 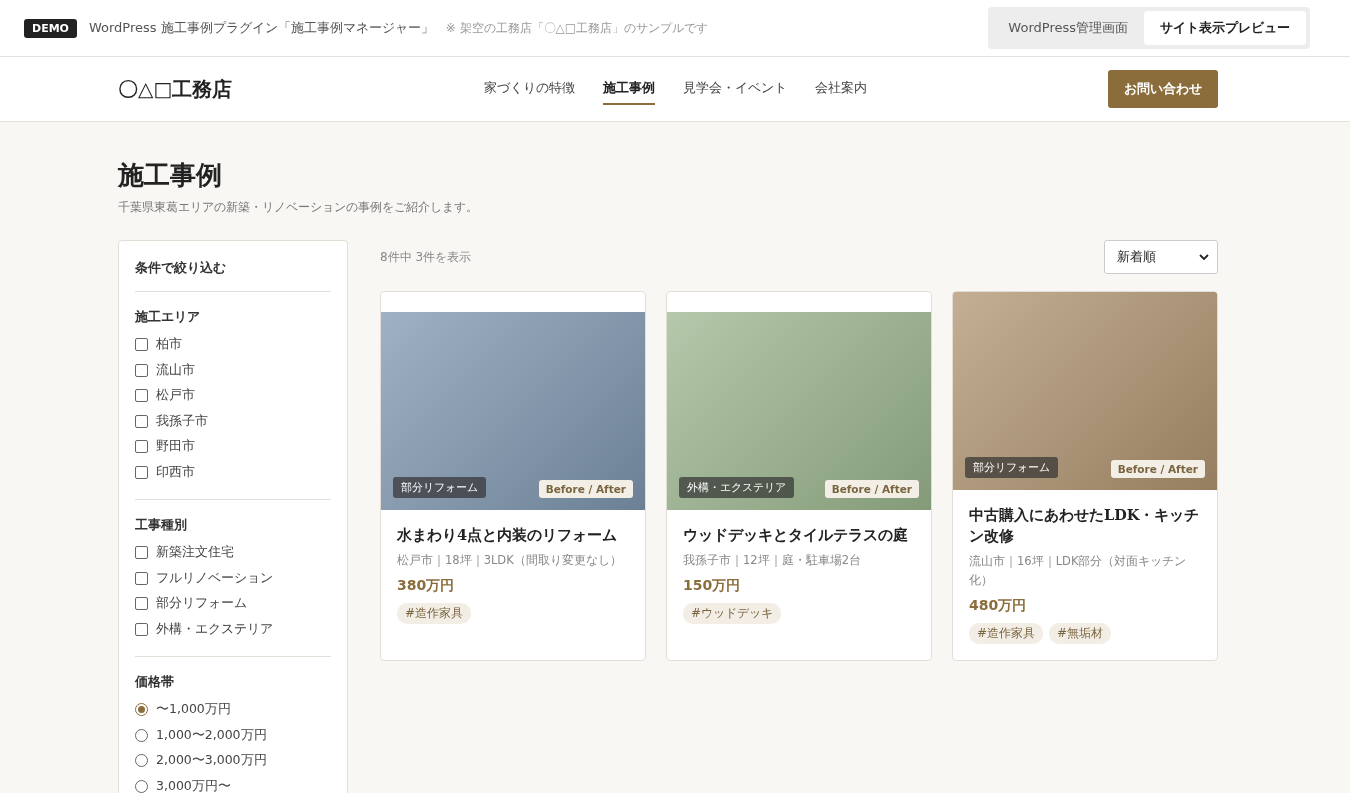 What do you see at coordinates (735, 89) in the screenshot?
I see `nav-link: 見学会・イベント` at bounding box center [735, 89].